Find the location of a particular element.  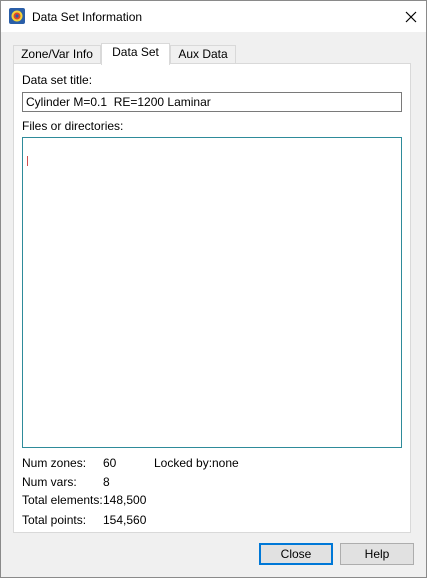

num-zones-value: 60 is located at coordinates (110, 463).